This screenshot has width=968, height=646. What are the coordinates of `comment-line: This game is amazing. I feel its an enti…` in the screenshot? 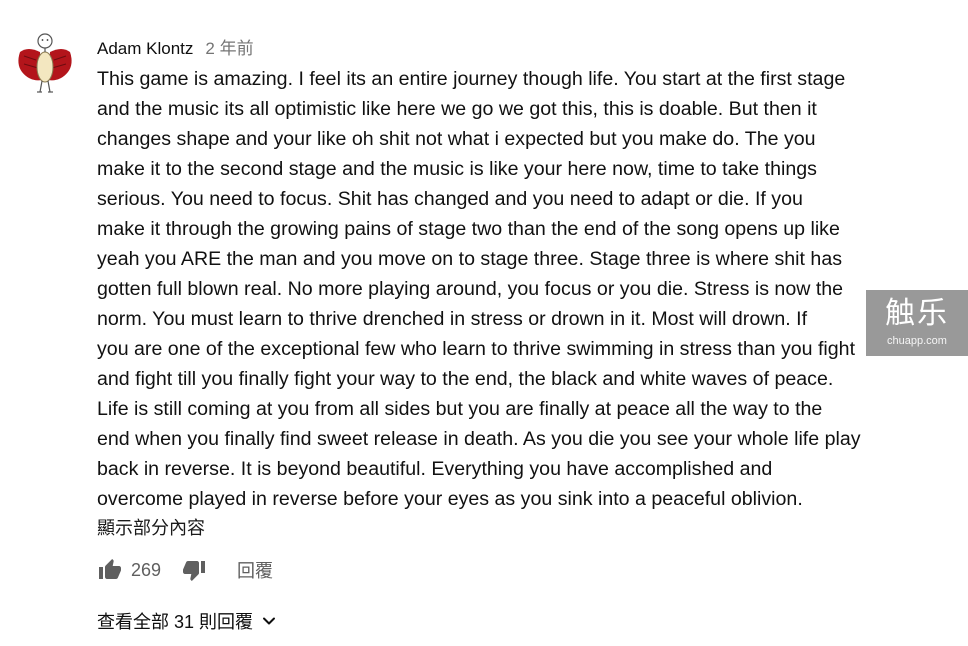 It's located at (471, 79).